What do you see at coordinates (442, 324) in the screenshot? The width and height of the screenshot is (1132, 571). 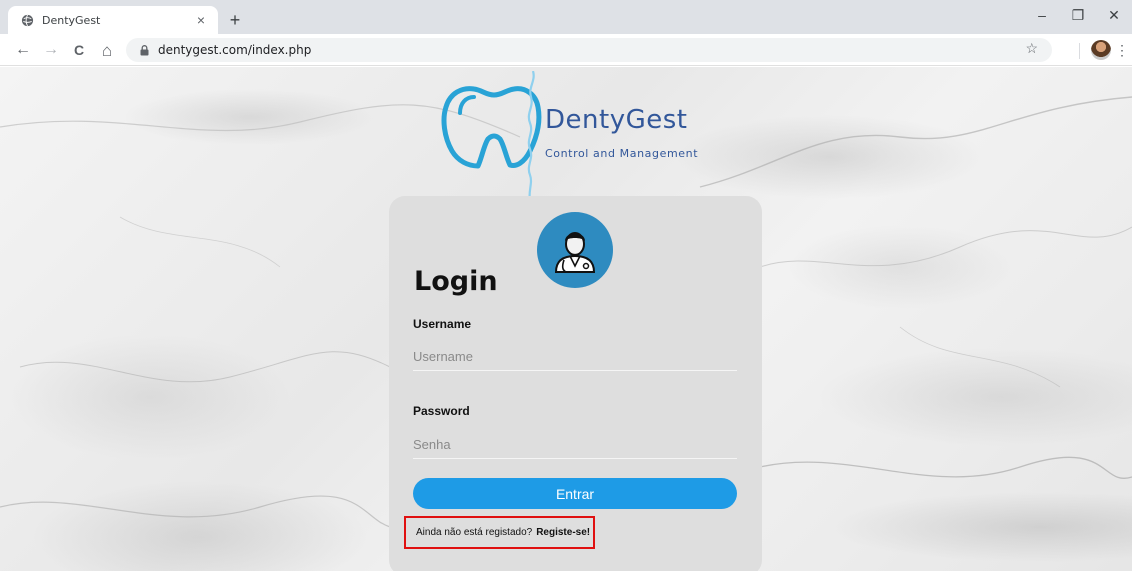 I see `username-label: Username` at bounding box center [442, 324].